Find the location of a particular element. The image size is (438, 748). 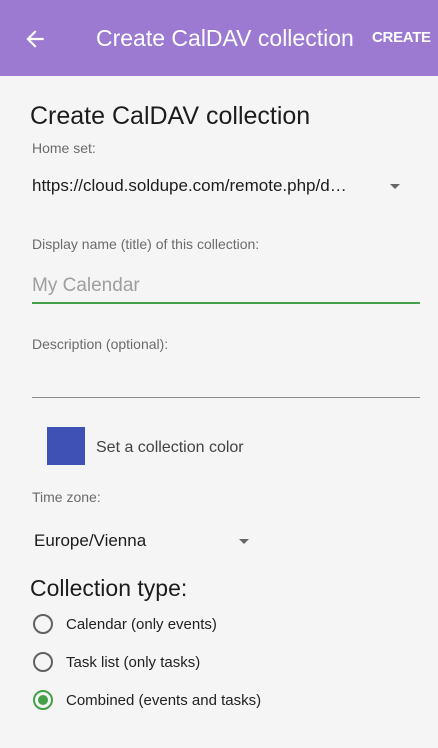

radio-combined: Combined (events and tasks) is located at coordinates (168, 702).